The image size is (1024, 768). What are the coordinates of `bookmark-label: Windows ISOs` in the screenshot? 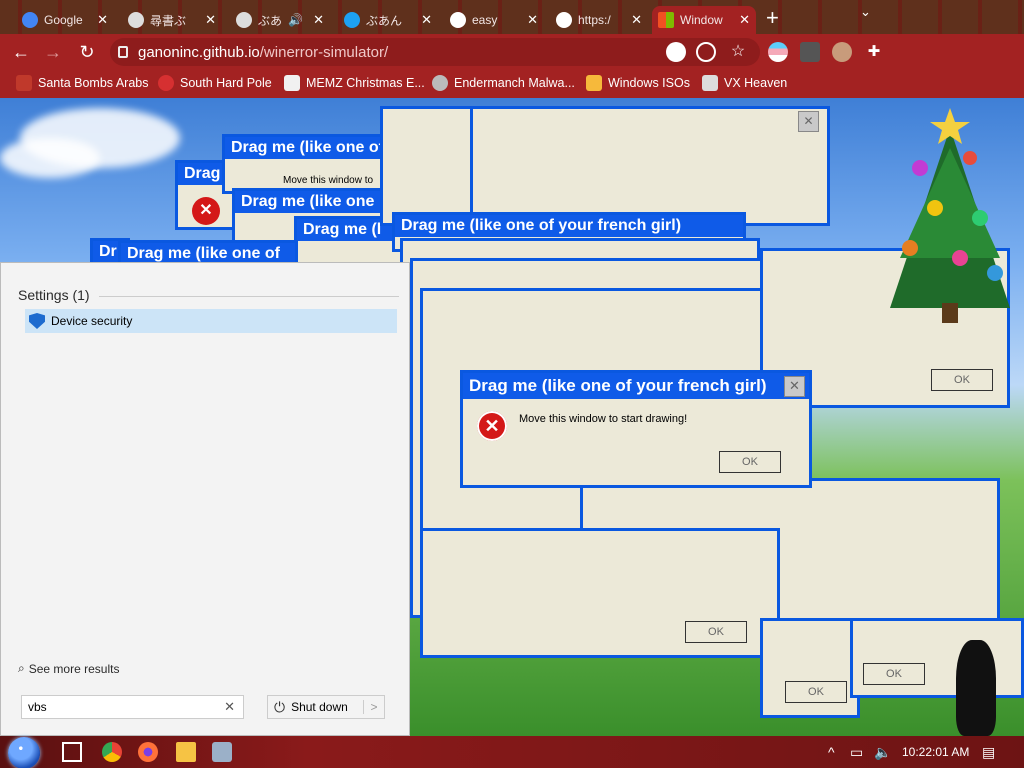 It's located at (649, 83).